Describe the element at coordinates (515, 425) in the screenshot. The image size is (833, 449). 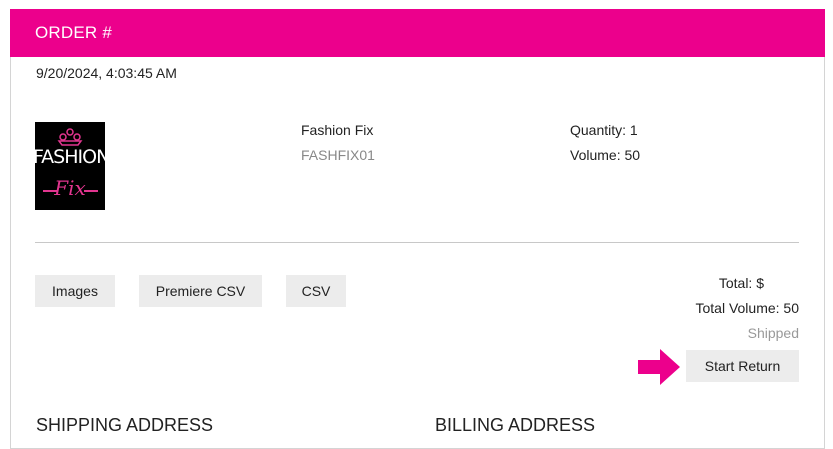
I see `billing-address-heading: BILLING ADDRESS` at that location.